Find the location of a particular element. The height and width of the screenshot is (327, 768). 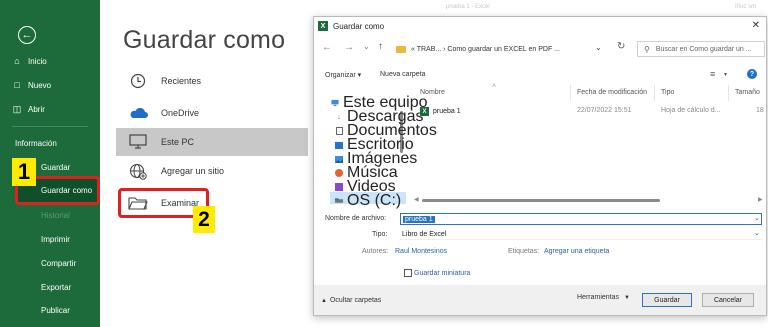

globe-plus-icon is located at coordinates (138, 171).